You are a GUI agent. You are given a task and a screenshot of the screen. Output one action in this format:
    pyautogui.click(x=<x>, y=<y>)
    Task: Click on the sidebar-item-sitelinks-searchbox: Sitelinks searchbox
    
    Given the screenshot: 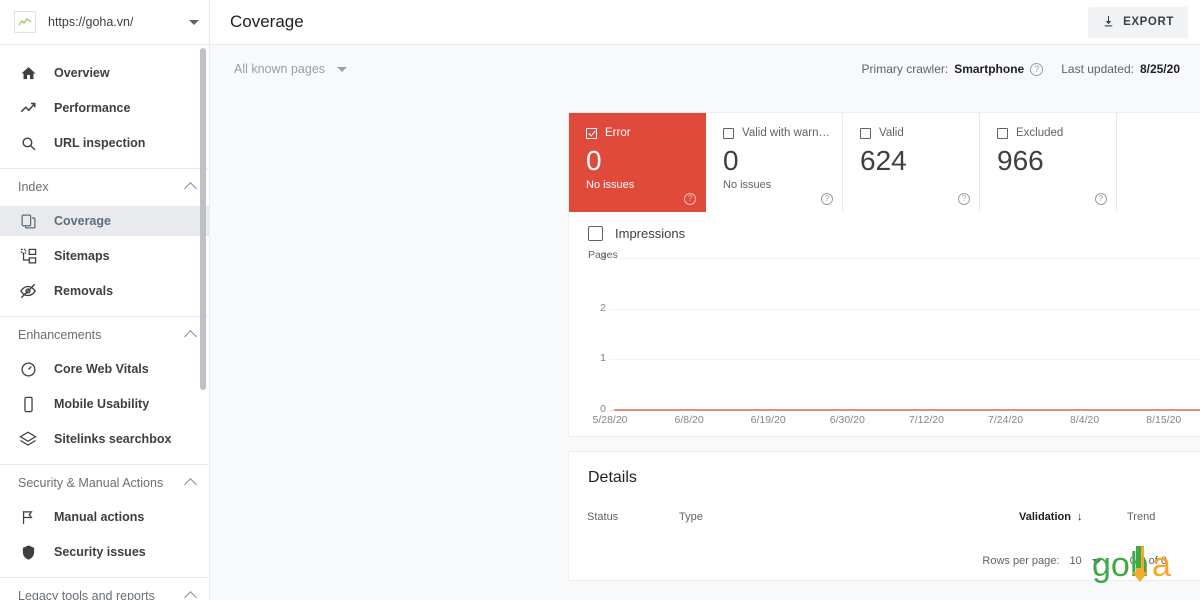 What is the action you would take?
    pyautogui.click(x=104, y=439)
    